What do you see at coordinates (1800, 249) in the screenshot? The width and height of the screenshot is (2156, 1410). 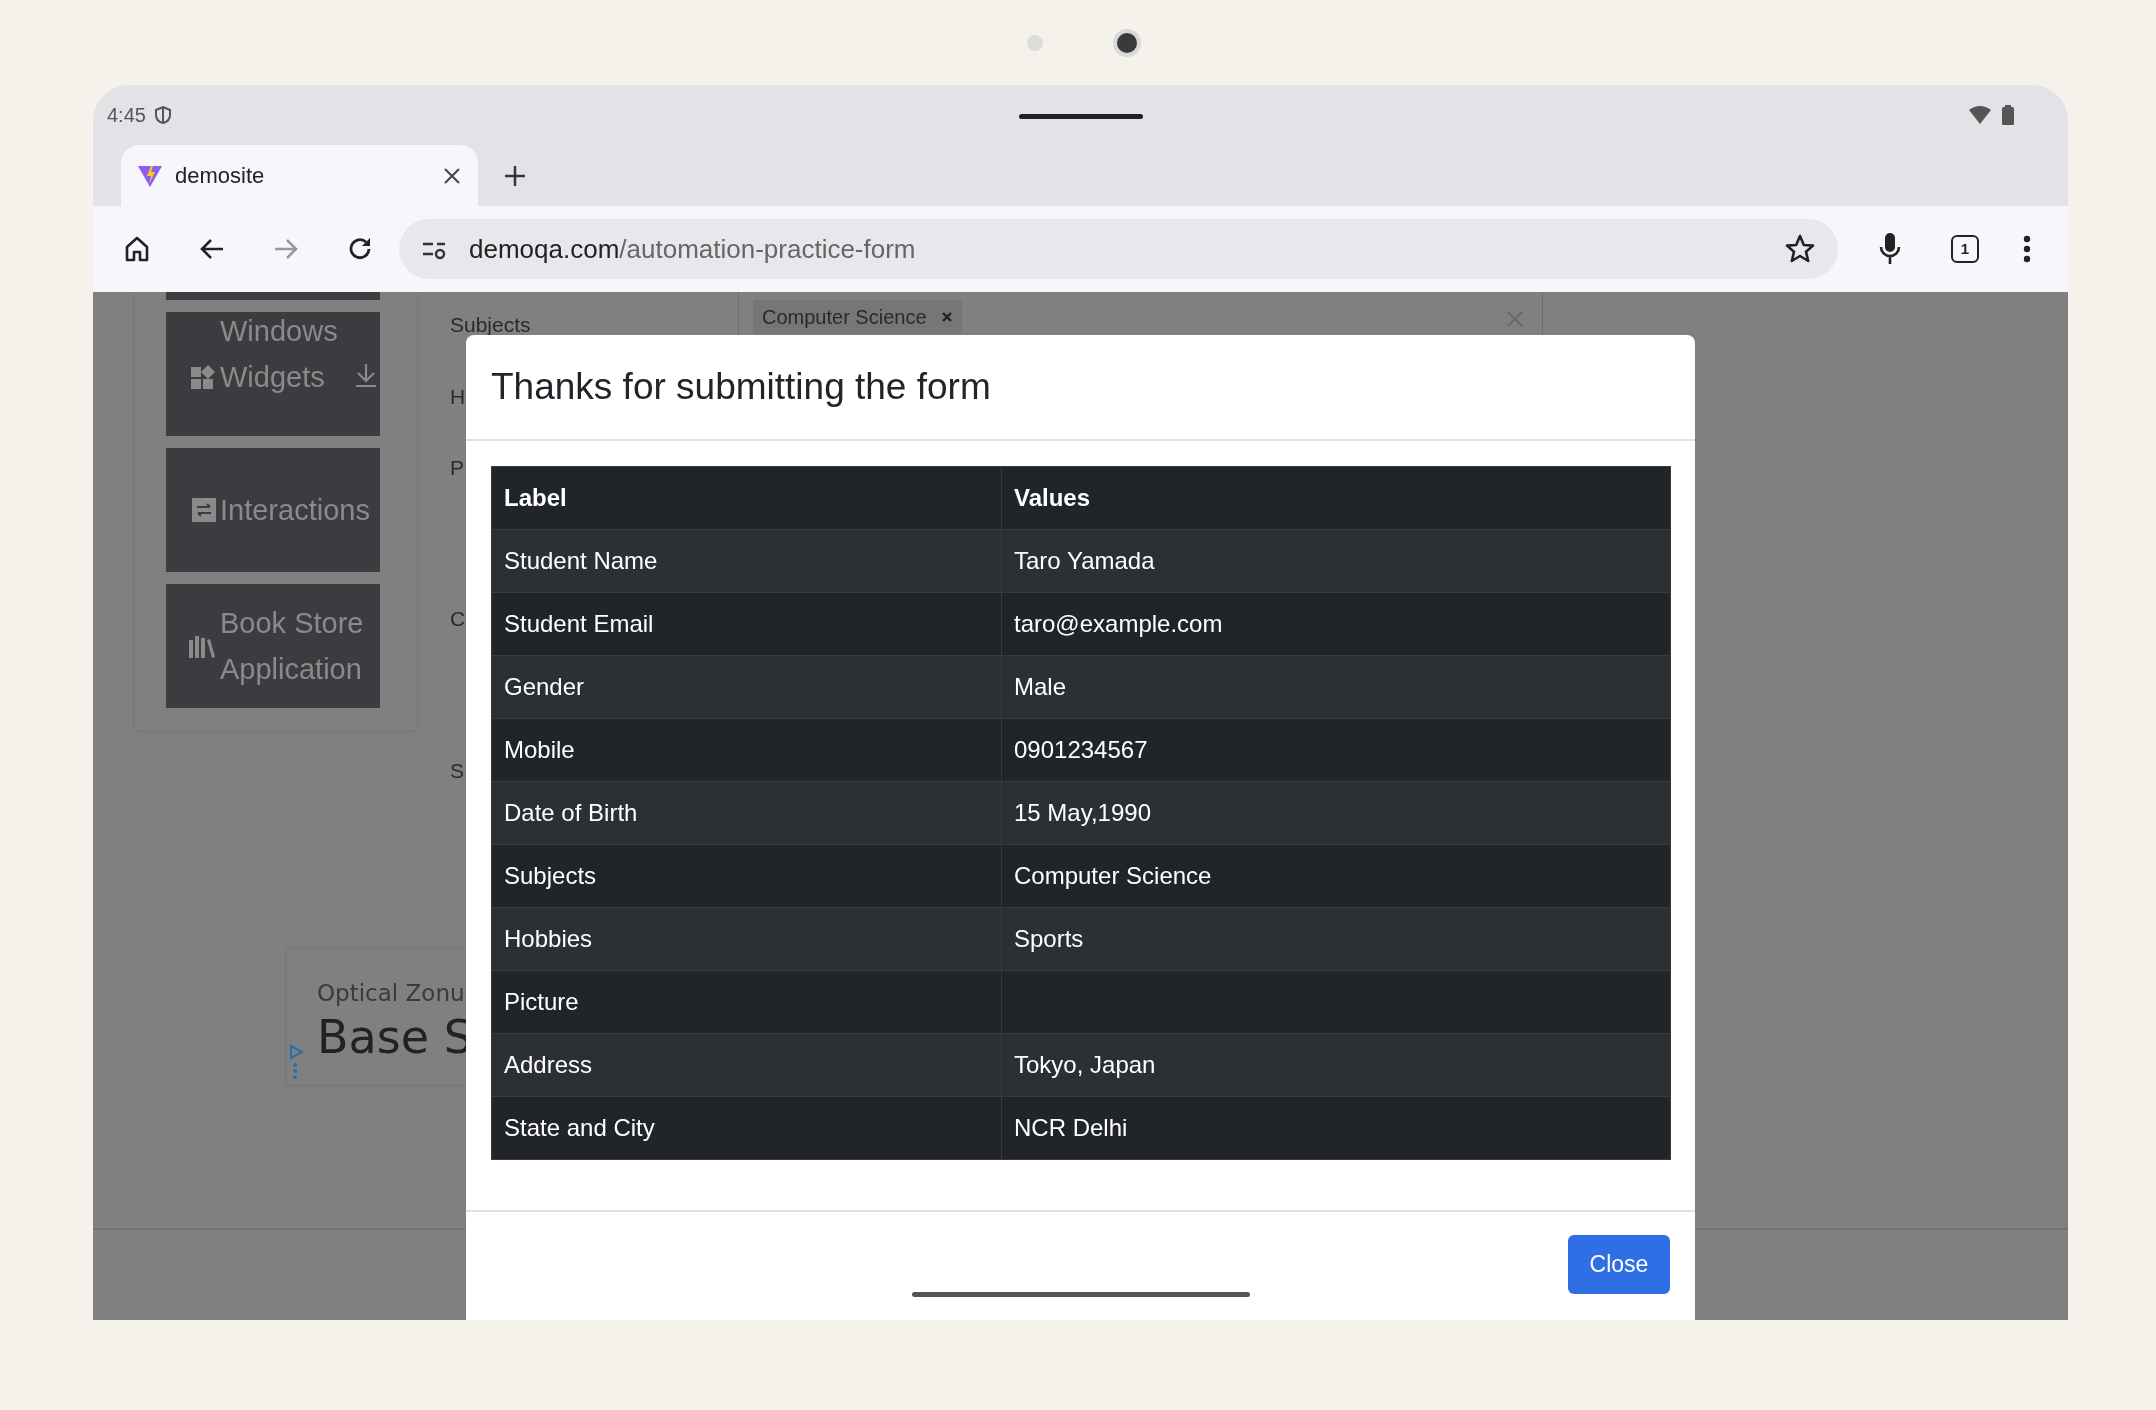 I see `star-icon` at bounding box center [1800, 249].